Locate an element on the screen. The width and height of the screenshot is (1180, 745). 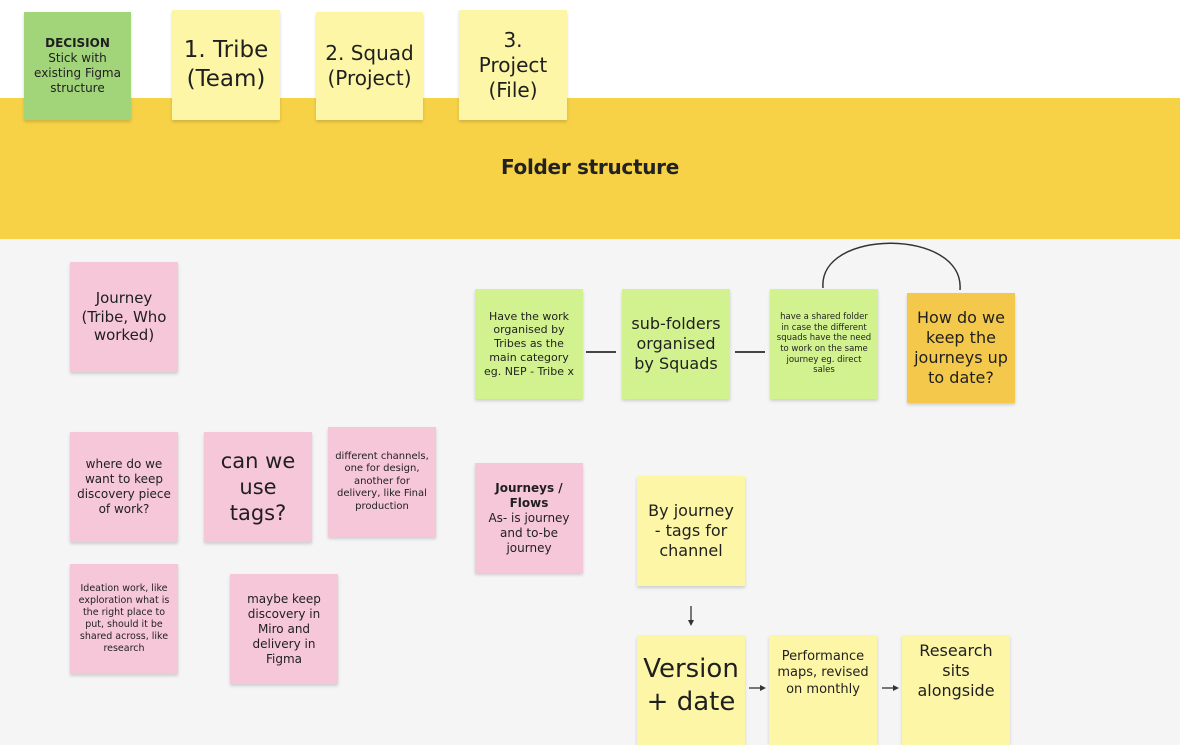
connector-arc is located at coordinates (891, 266).